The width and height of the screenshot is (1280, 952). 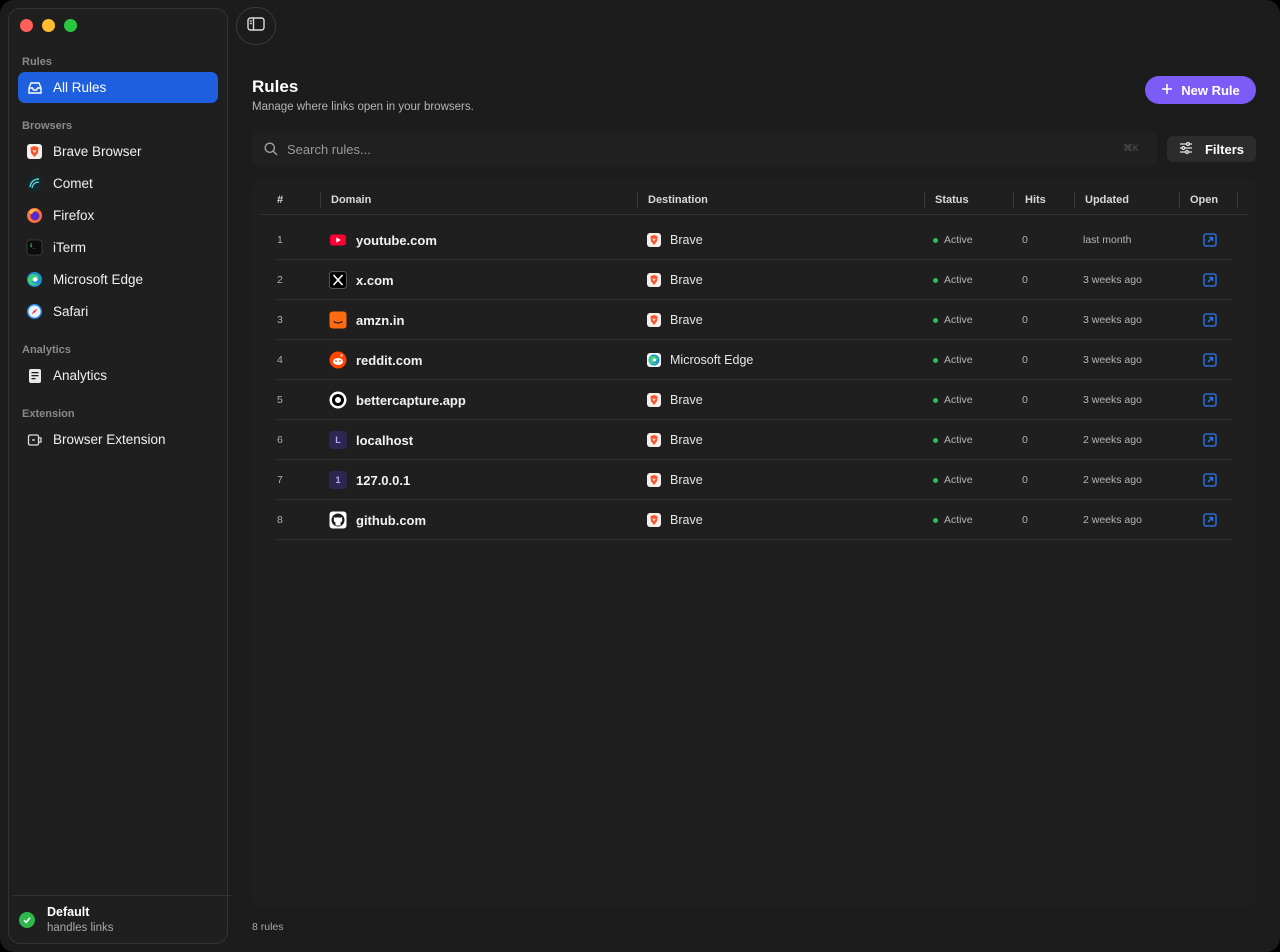 What do you see at coordinates (118, 183) in the screenshot?
I see `sidebar-item-comet: Comet` at bounding box center [118, 183].